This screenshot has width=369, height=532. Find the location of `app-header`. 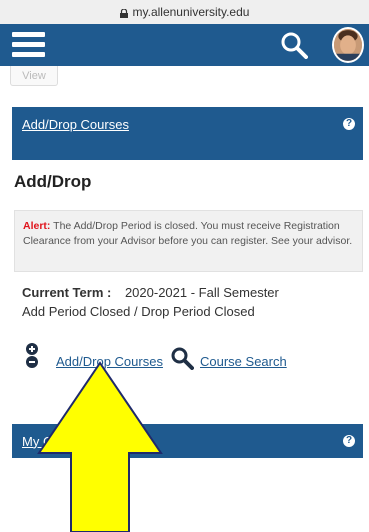

app-header is located at coordinates (184, 45).